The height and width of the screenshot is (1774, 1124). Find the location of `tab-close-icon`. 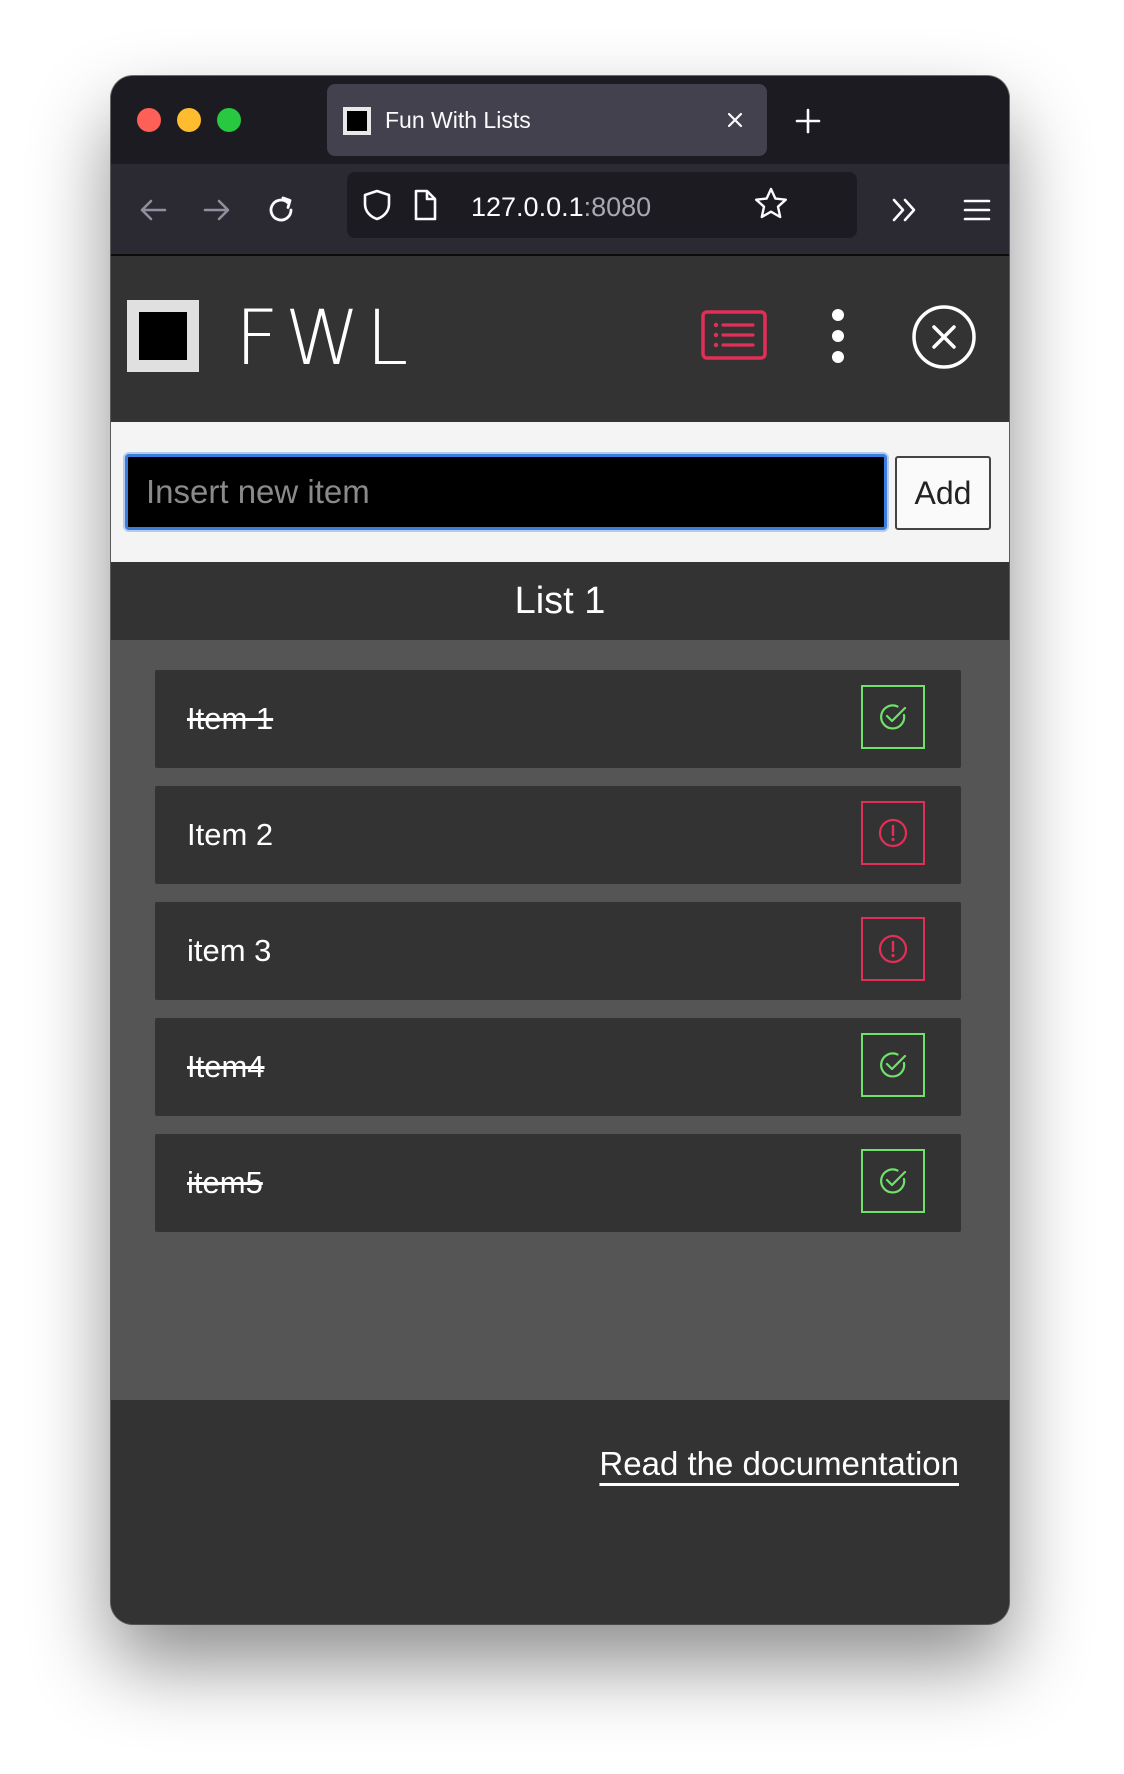

tab-close-icon is located at coordinates (735, 120).